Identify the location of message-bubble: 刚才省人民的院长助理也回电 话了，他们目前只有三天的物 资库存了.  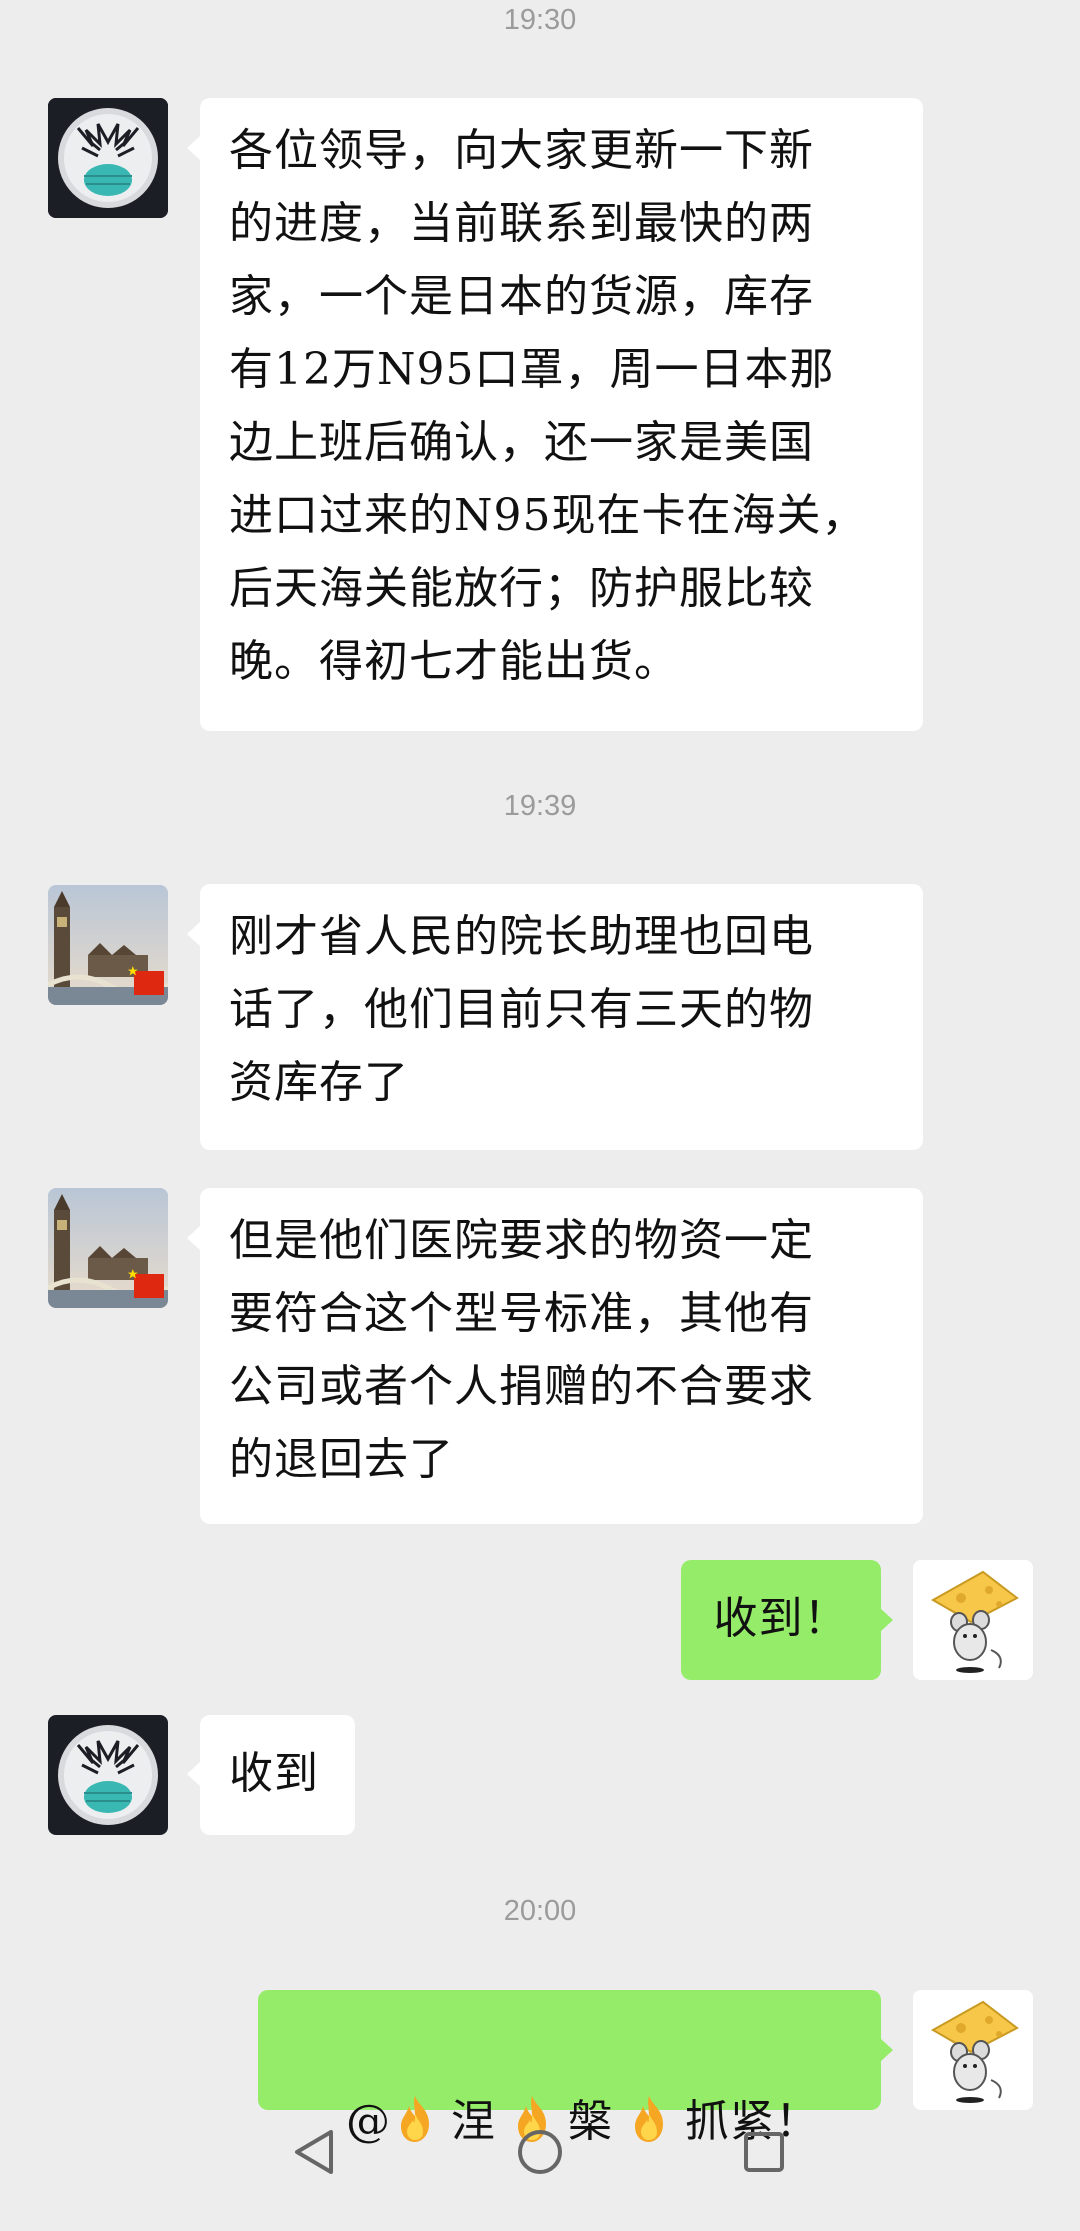
(561, 1017).